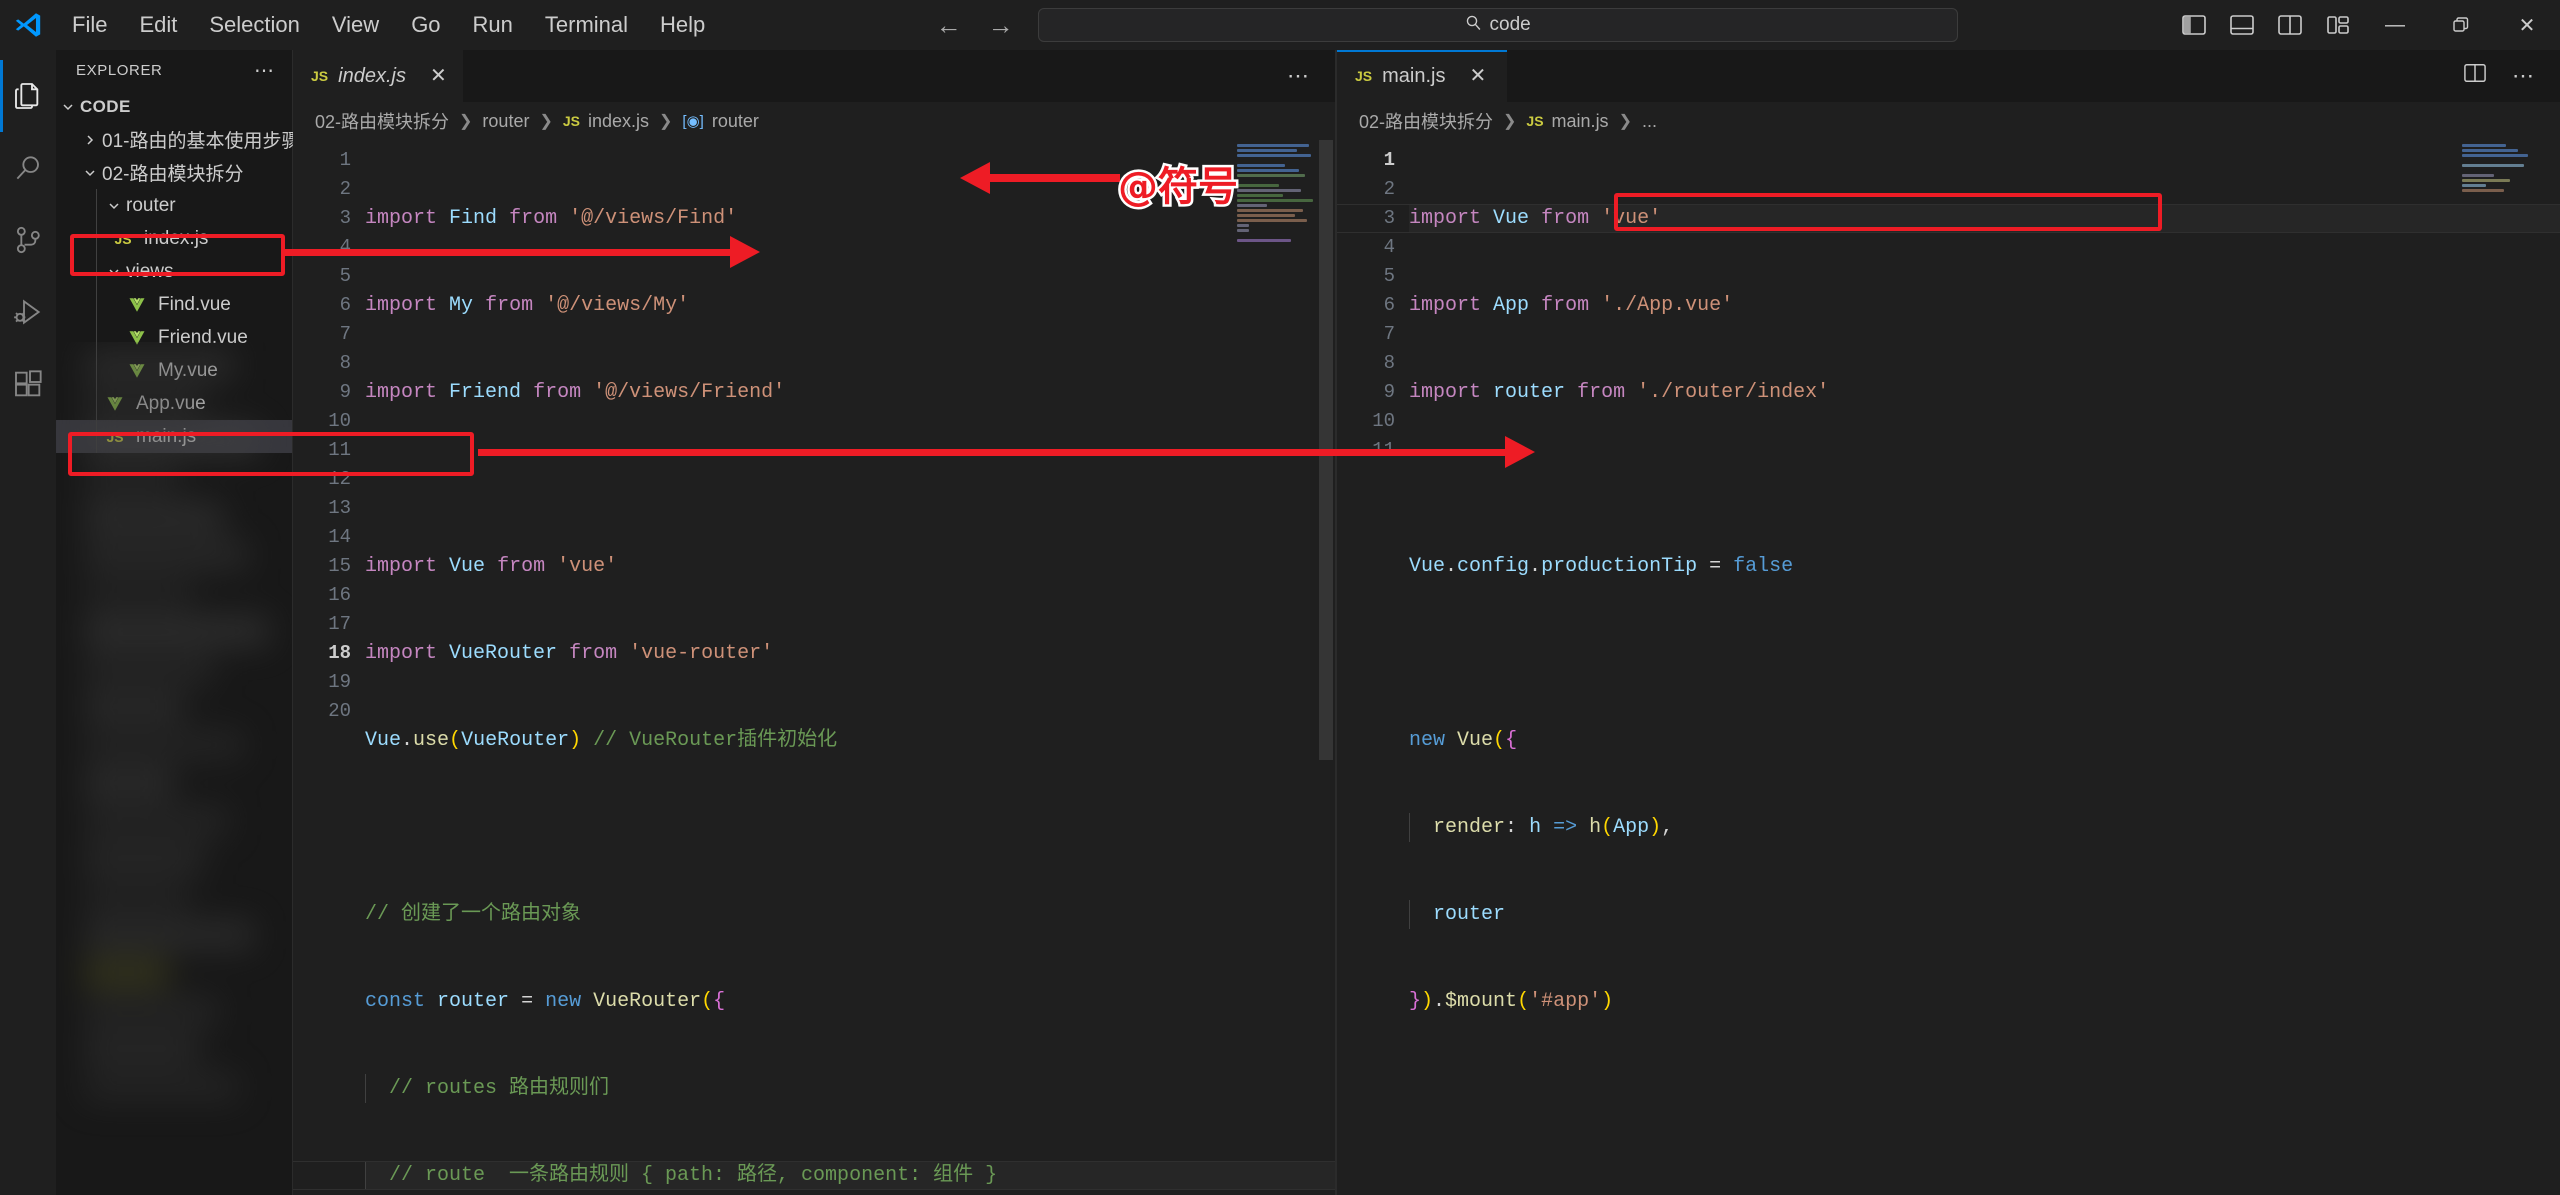 Image resolution: width=2560 pixels, height=1195 pixels. What do you see at coordinates (569, 653) in the screenshot?
I see `code-line: import VueRouter from 'vue-router'` at bounding box center [569, 653].